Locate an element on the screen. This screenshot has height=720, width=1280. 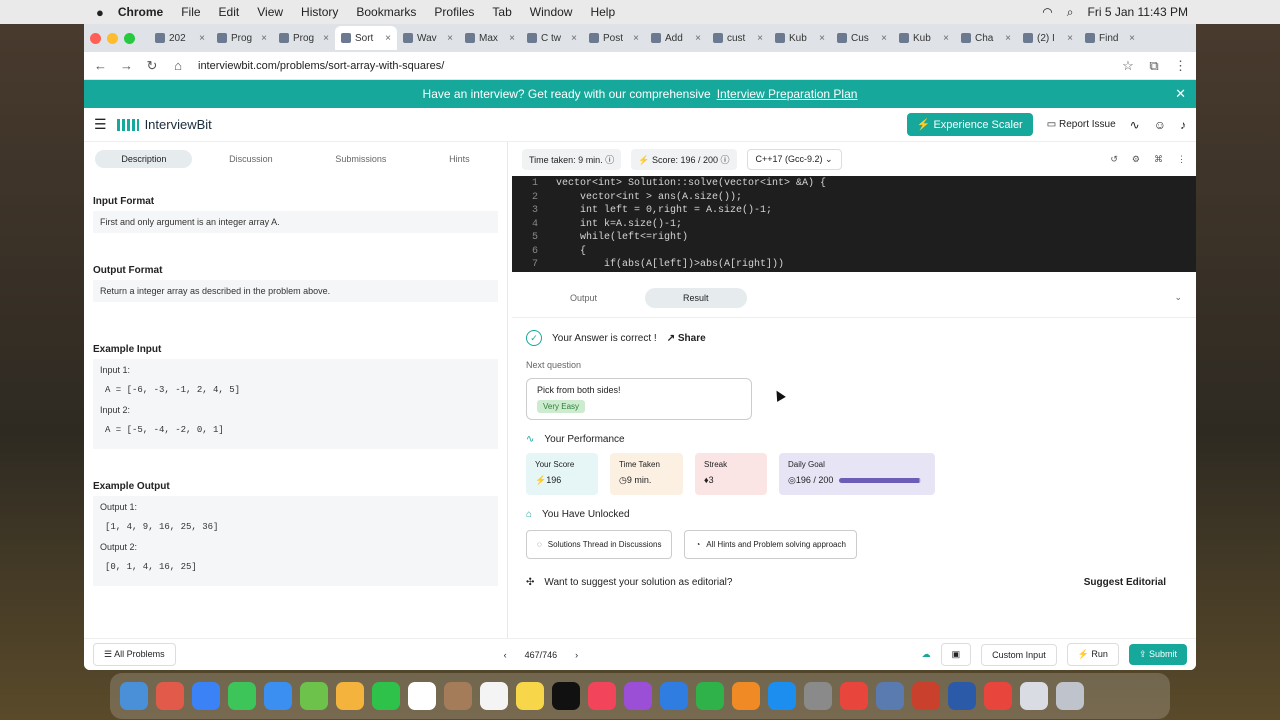
all-problems-button: ☰ All Problems is located at coordinates (134, 654).